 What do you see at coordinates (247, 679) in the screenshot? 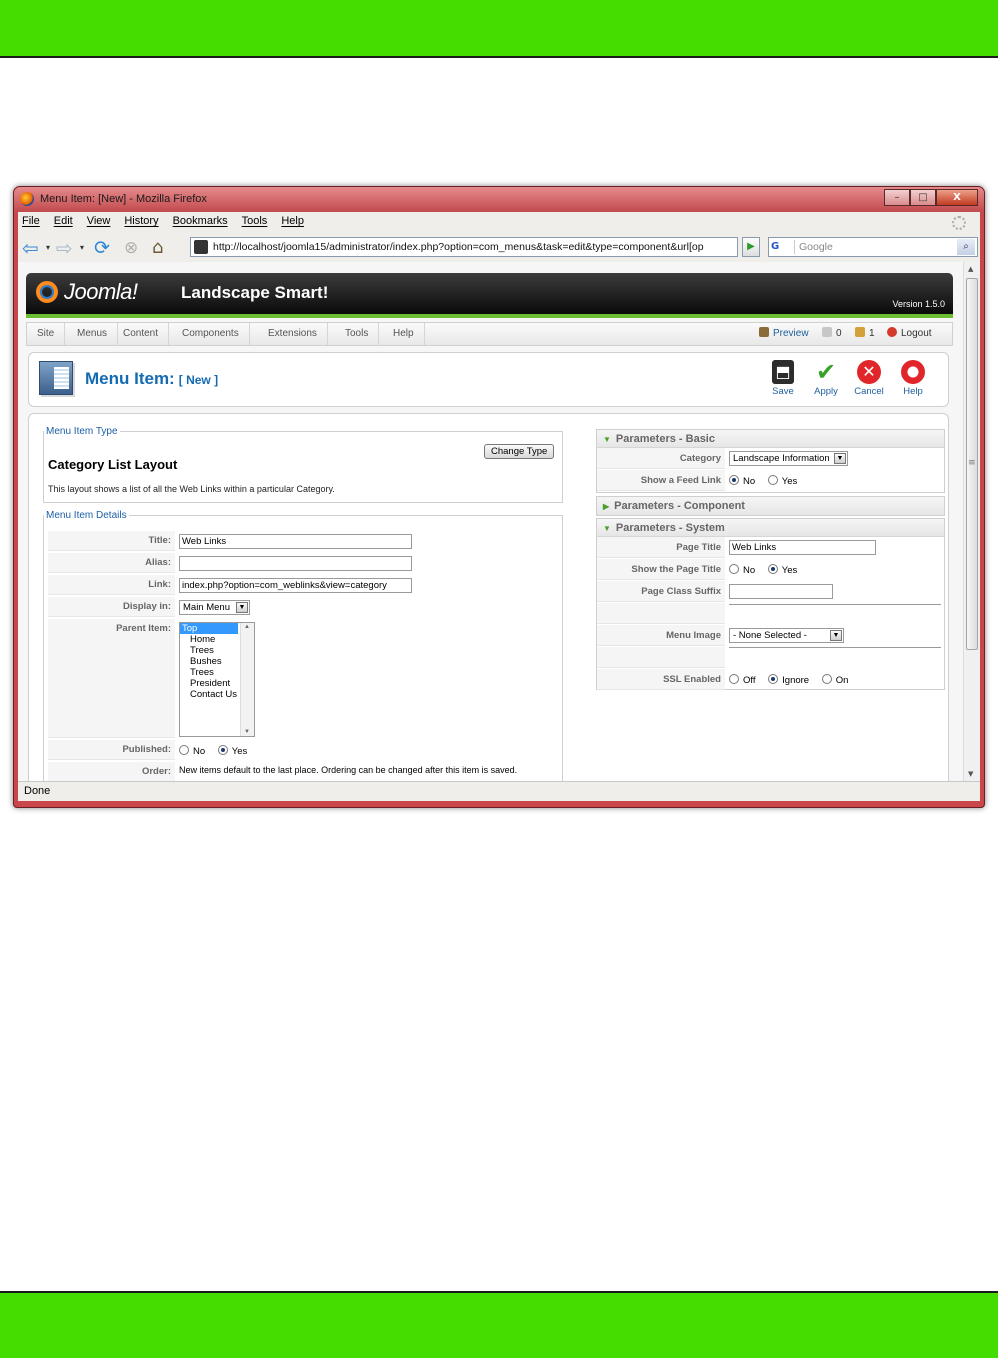
I see `listbox-scrollbar: ▲ ▼` at bounding box center [247, 679].